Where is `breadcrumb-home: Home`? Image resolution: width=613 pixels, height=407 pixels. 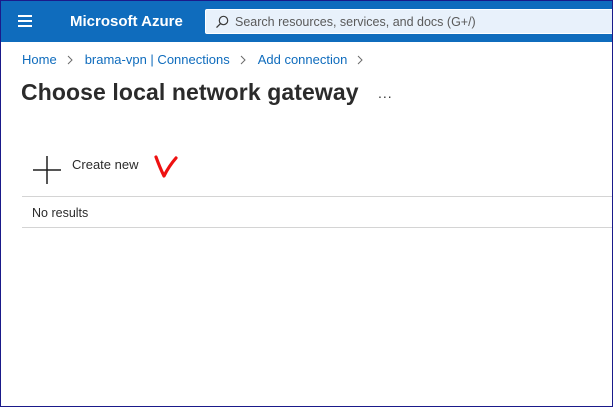
breadcrumb-home: Home is located at coordinates (39, 59).